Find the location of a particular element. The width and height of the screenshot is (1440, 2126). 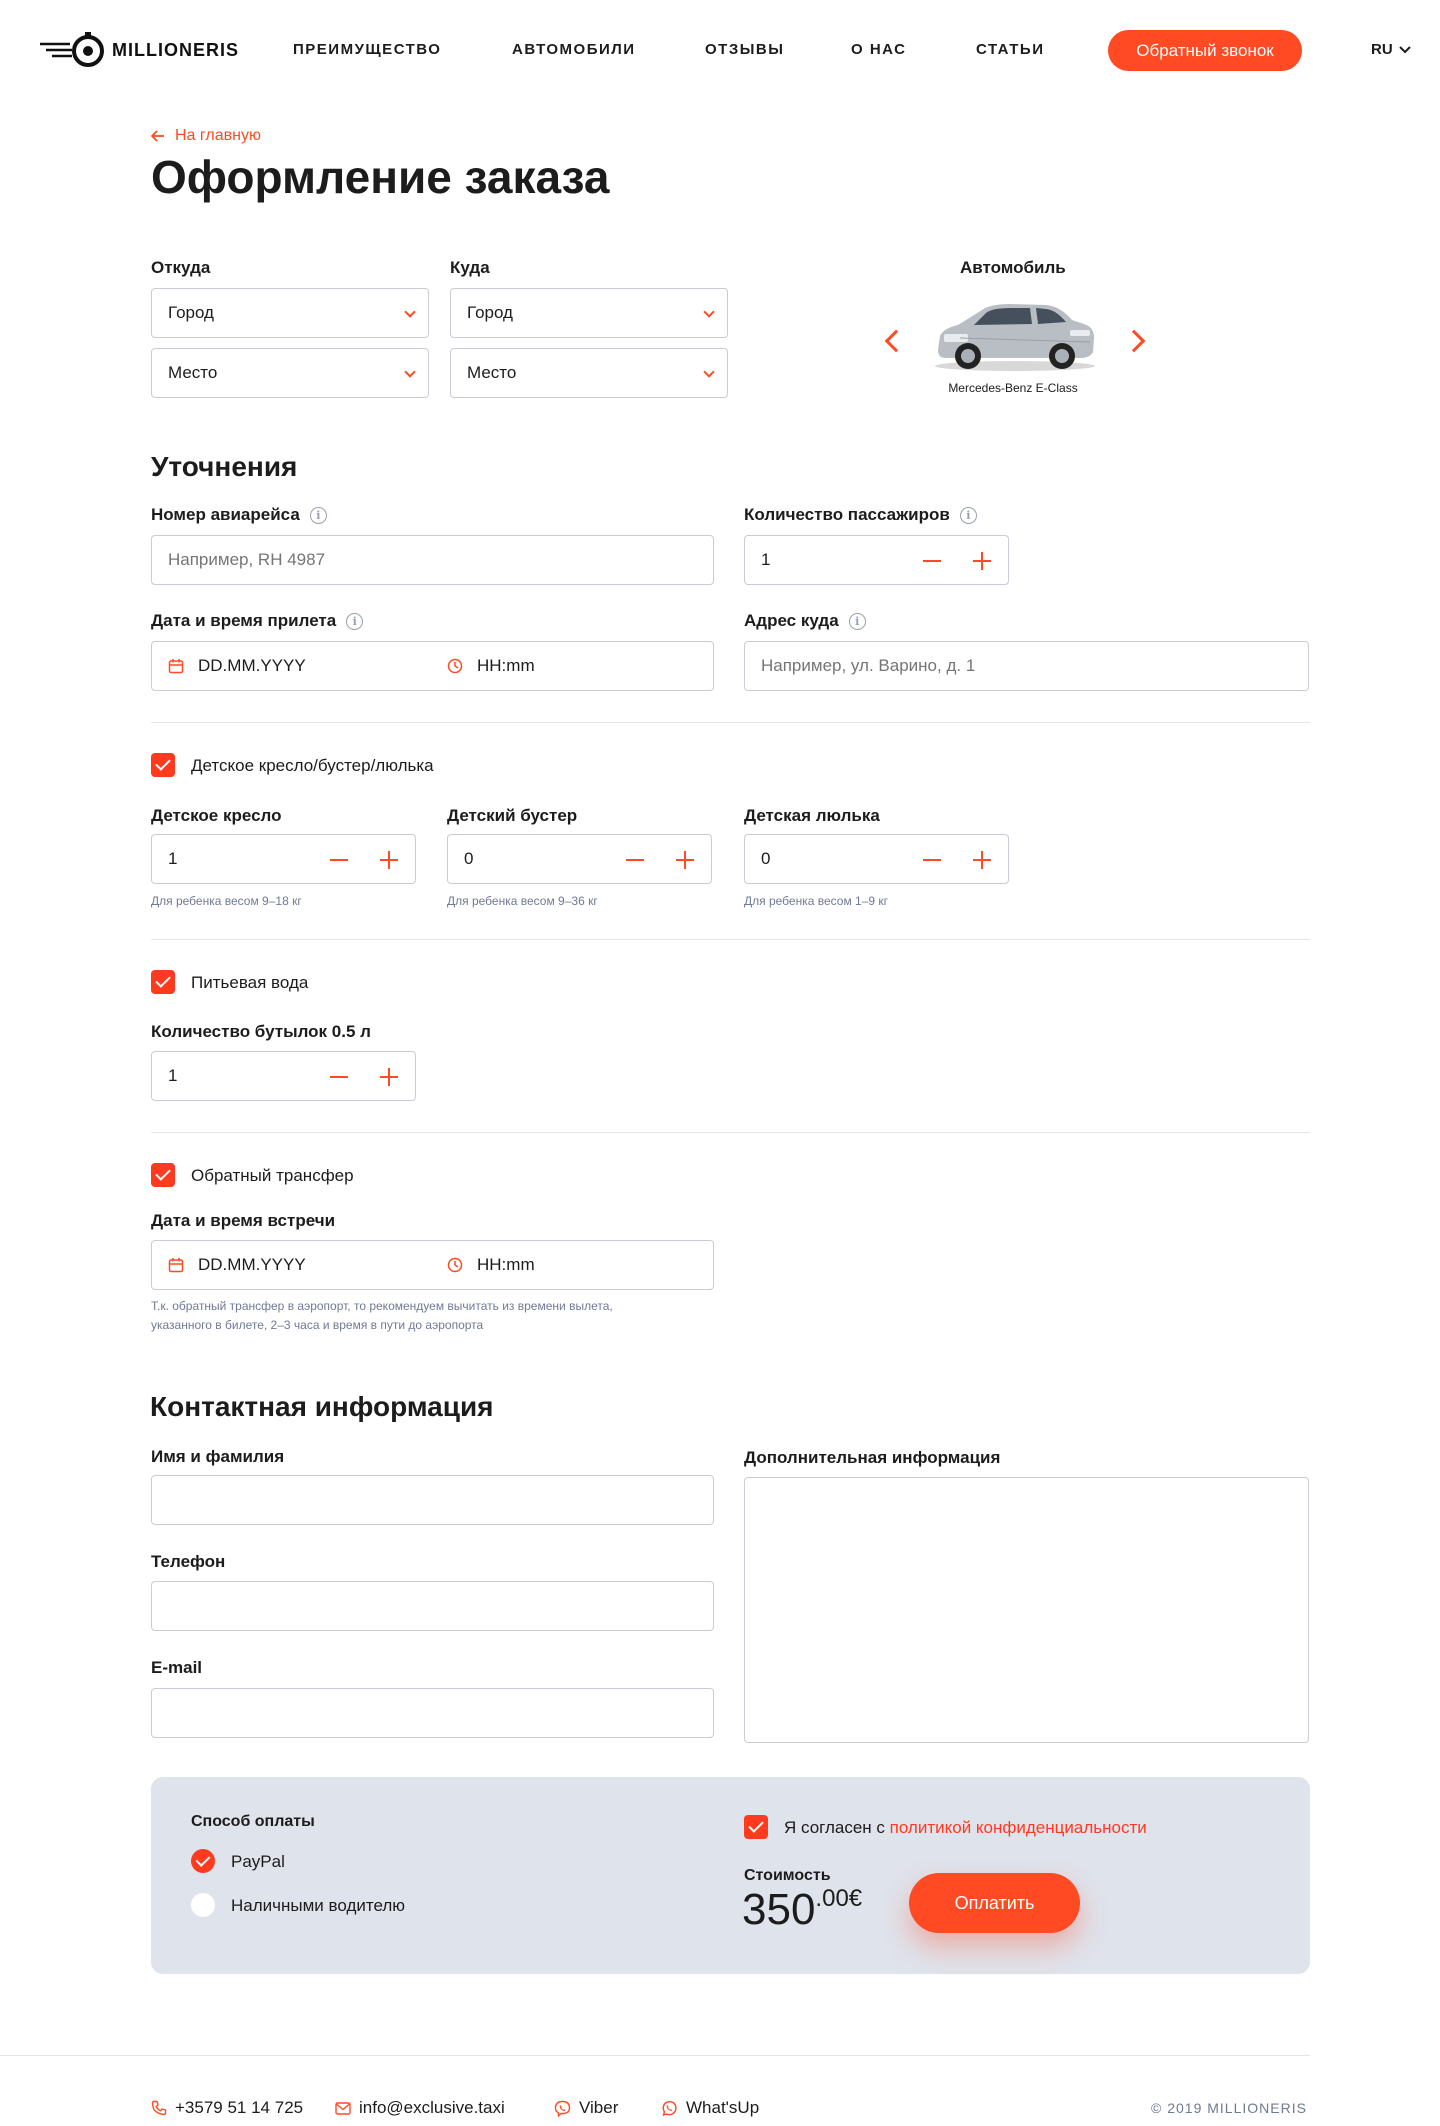

child-seat-checkbox is located at coordinates (163, 765).